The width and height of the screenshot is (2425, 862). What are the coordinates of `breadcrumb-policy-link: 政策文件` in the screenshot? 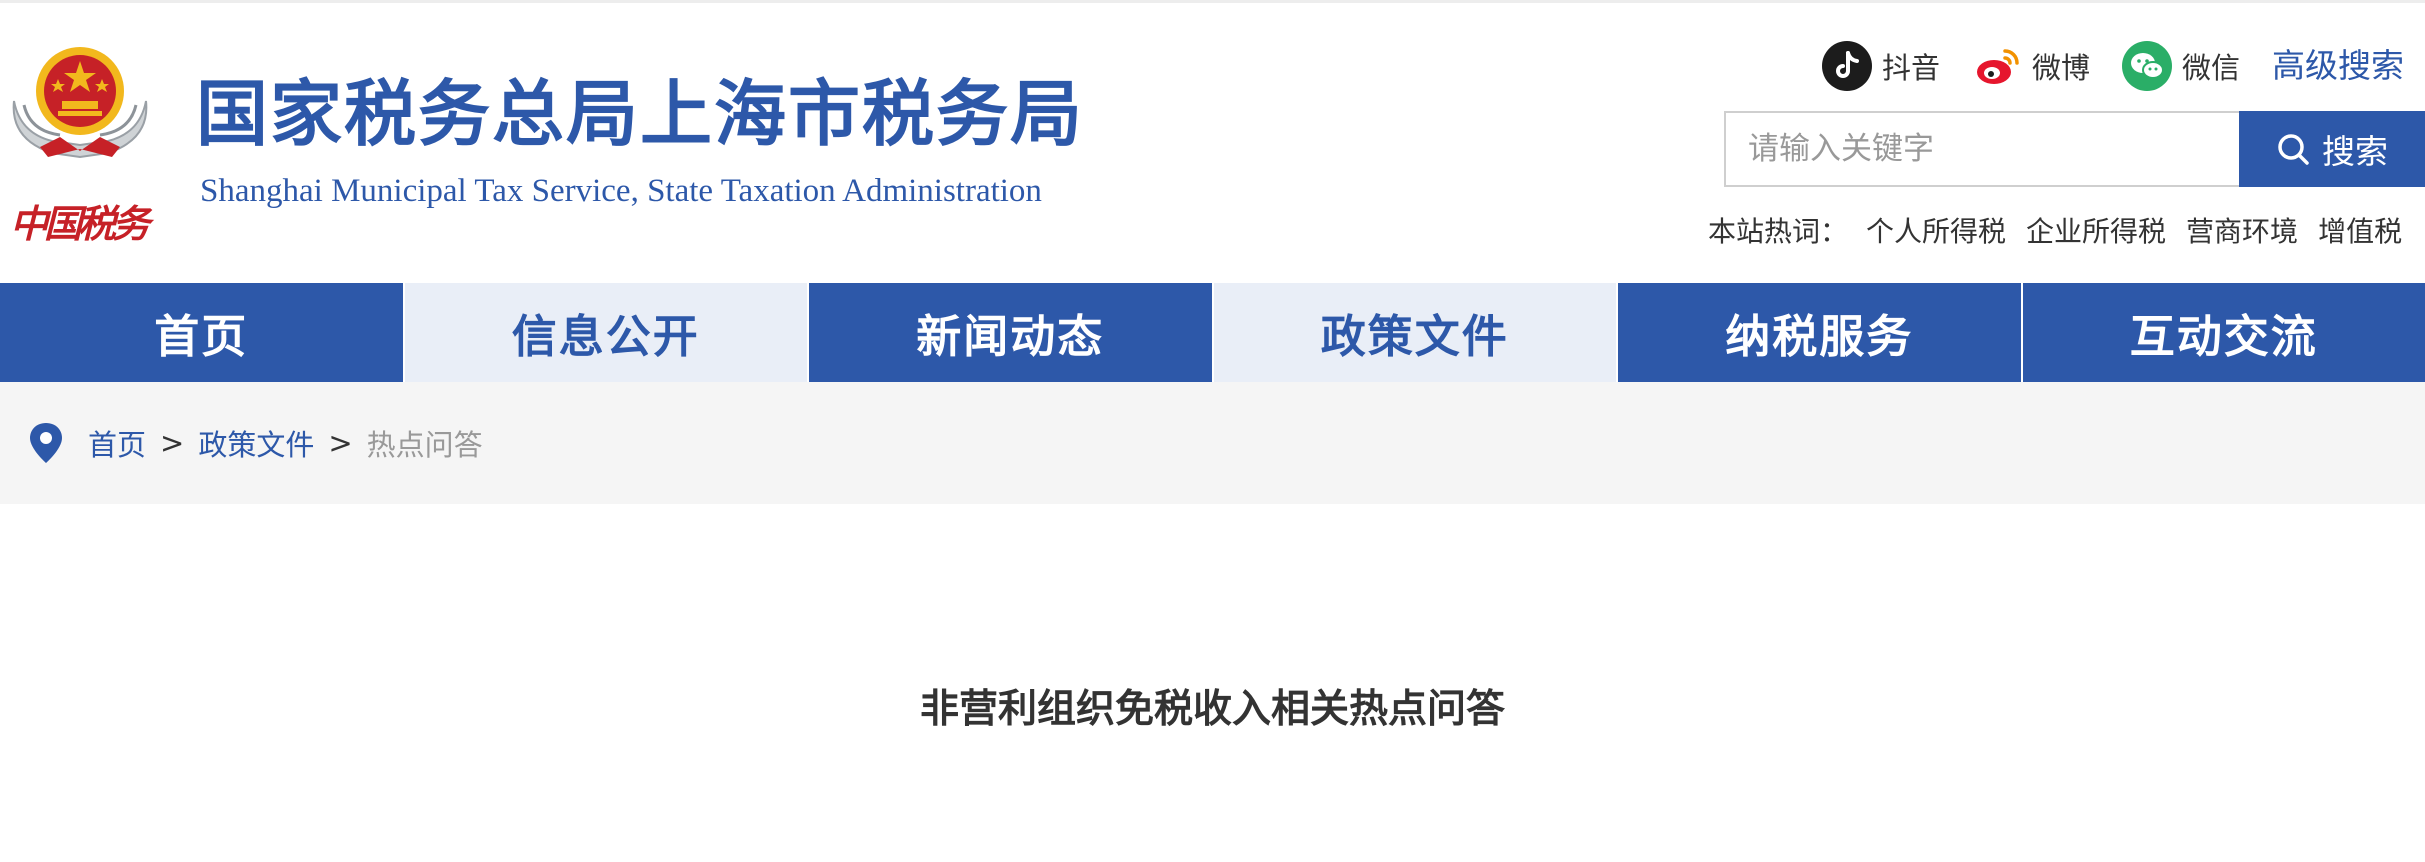 It's located at (256, 443).